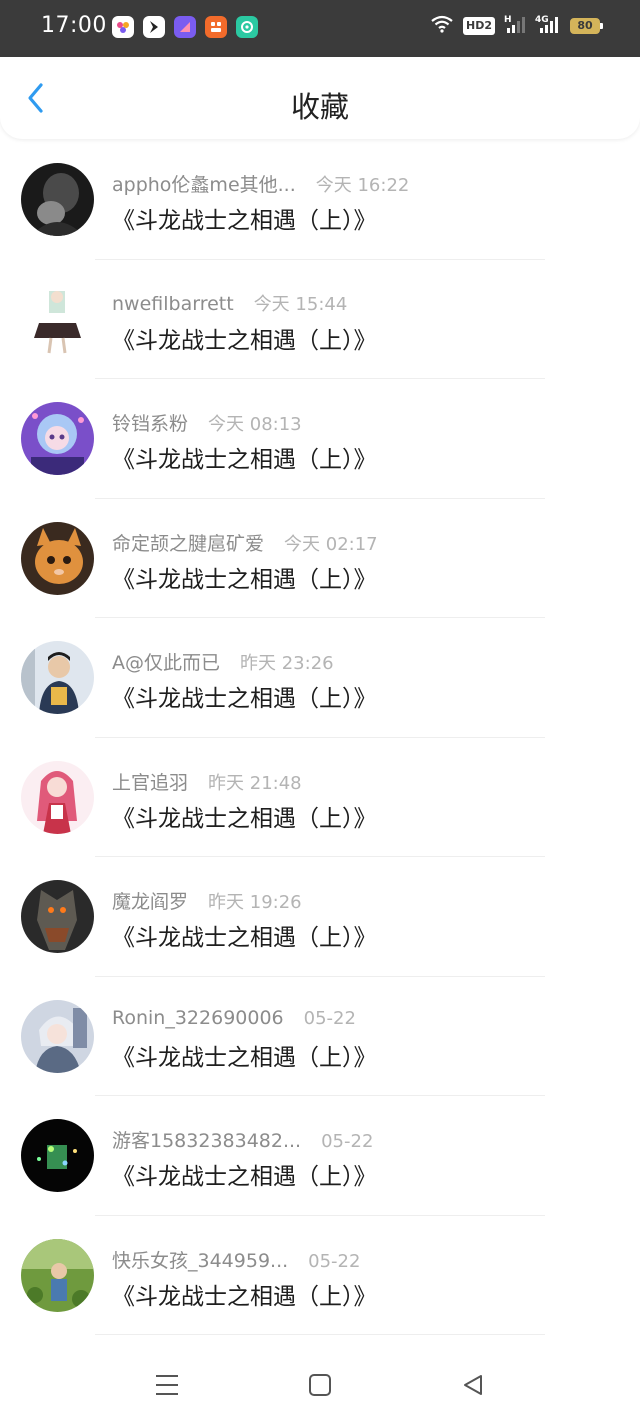 This screenshot has width=640, height=1422. Describe the element at coordinates (320, 678) in the screenshot. I see `list-item: A󠀠@仅此而已 昨天 23:26 《斗龙战士之相遇（上）》` at that location.